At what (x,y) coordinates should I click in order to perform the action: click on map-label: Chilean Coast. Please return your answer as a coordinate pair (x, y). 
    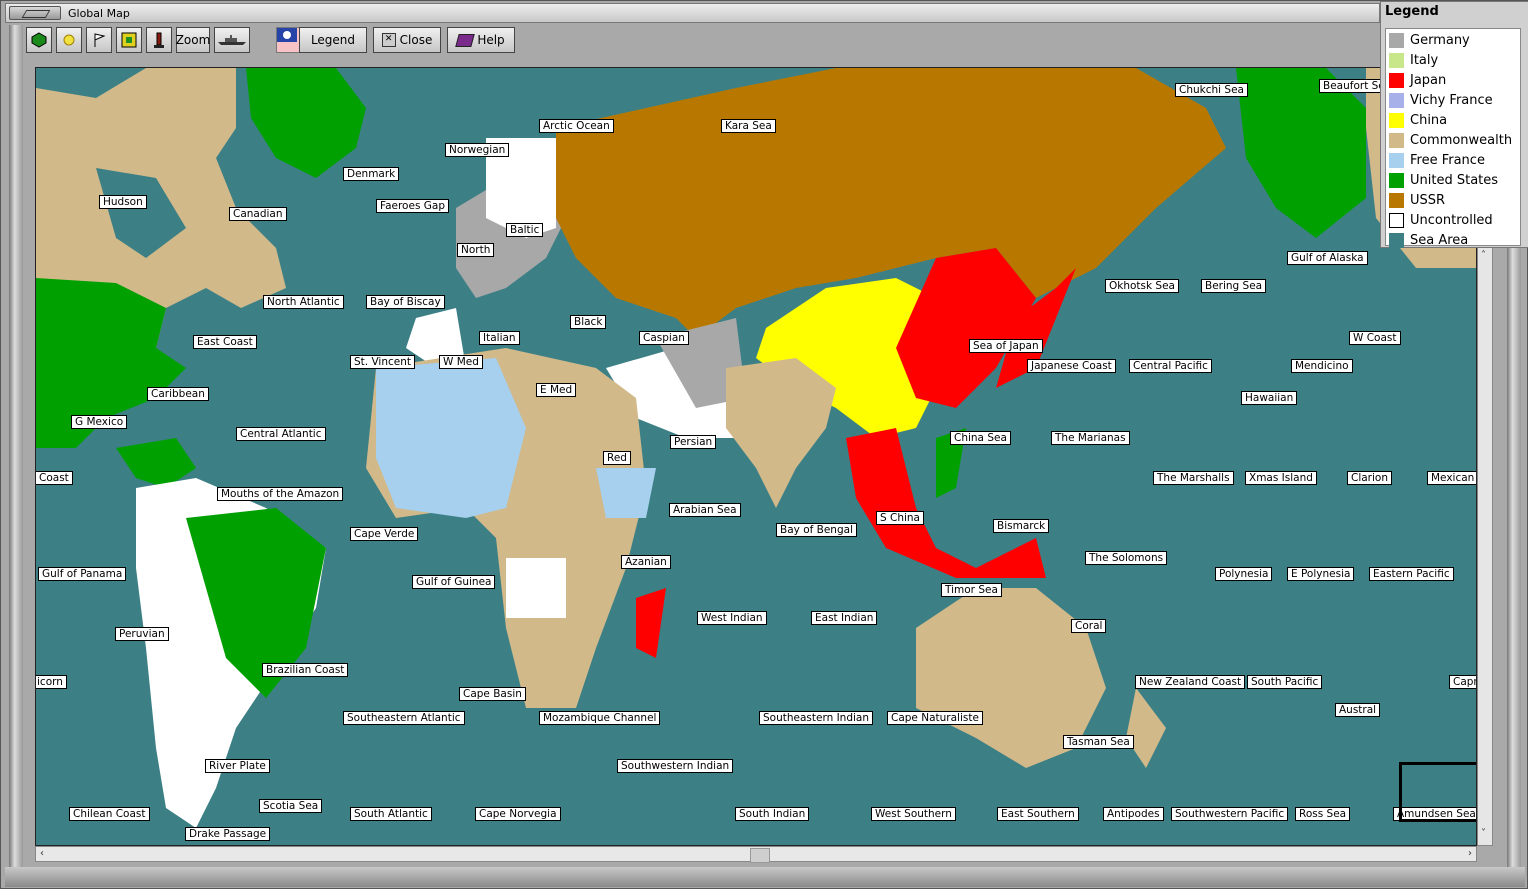
    Looking at the image, I should click on (109, 814).